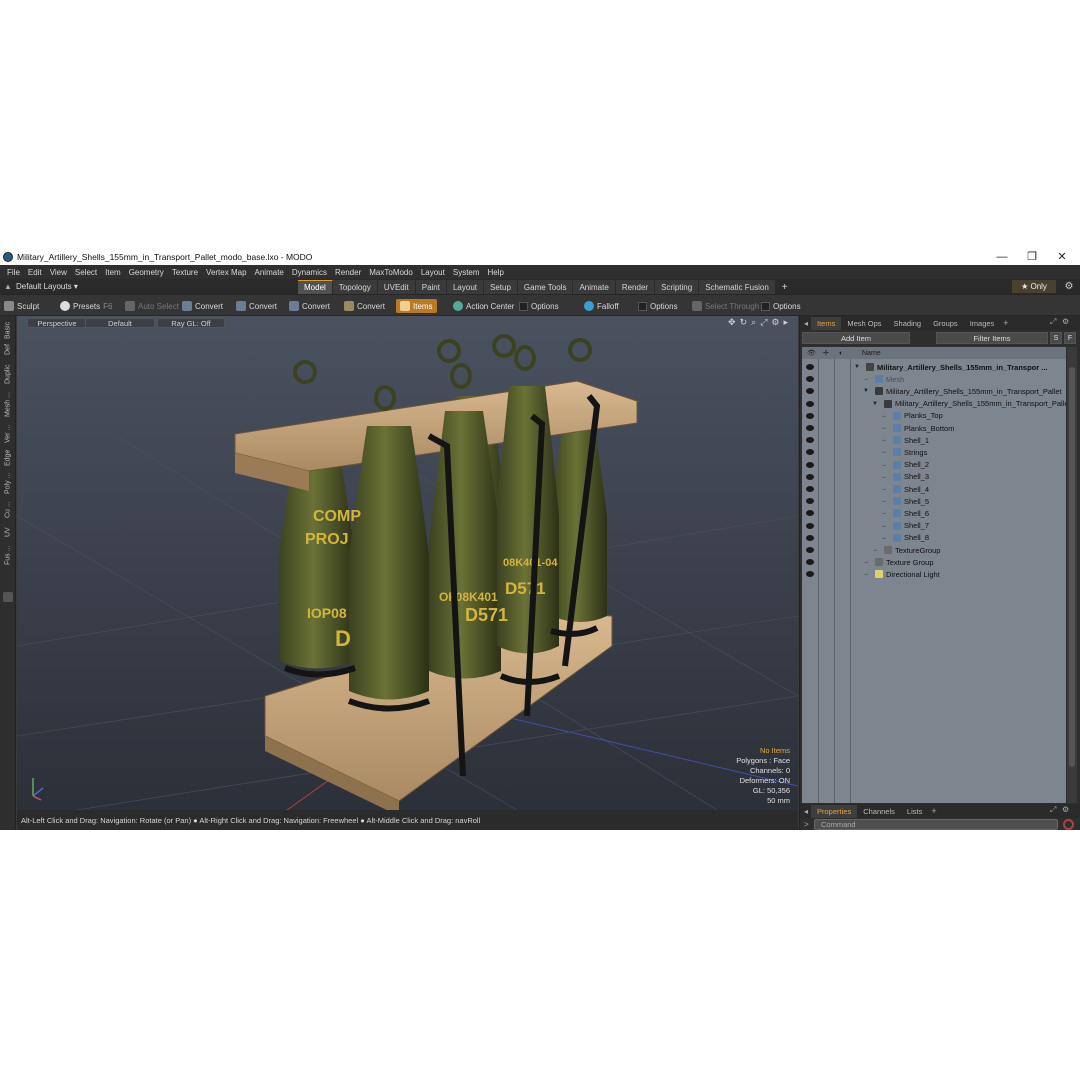 The width and height of the screenshot is (1080, 1080). Describe the element at coordinates (146, 272) in the screenshot. I see `menu-geometry: Geometry` at that location.